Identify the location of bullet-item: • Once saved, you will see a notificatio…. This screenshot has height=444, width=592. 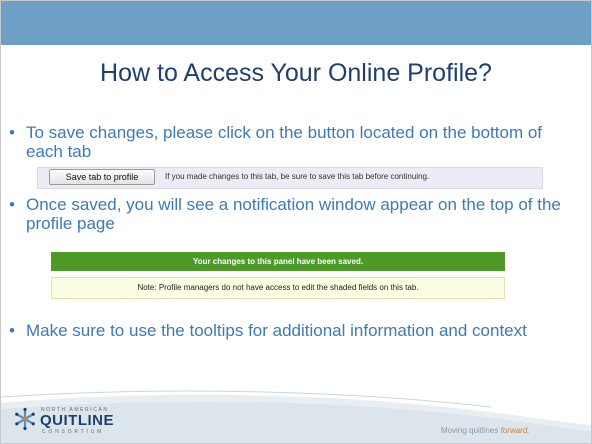
(289, 214).